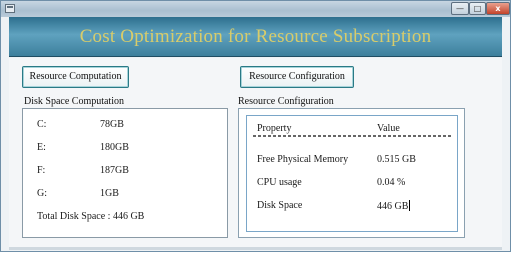 Image resolution: width=515 pixels, height=257 pixels. I want to click on drive-label: F:, so click(41, 170).